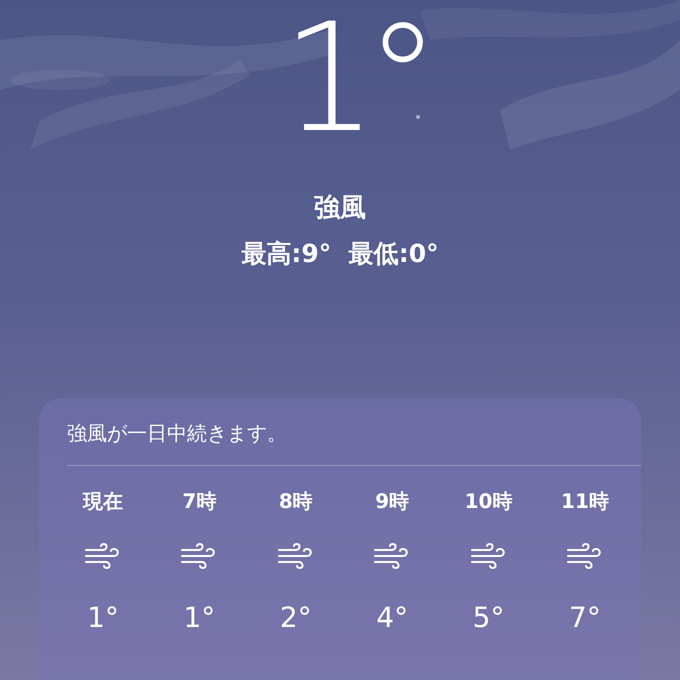 The image size is (680, 680). I want to click on hour-label: 7時, so click(199, 501).